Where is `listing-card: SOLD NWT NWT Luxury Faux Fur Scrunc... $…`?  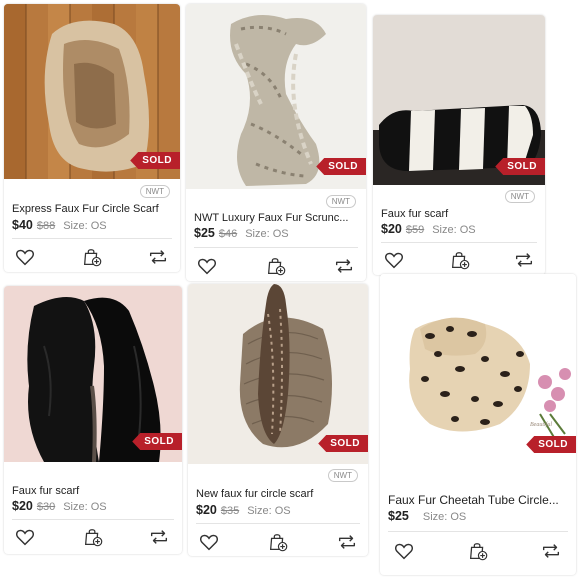 listing-card: SOLD NWT NWT Luxury Faux Fur Scrunc... $… is located at coordinates (276, 142).